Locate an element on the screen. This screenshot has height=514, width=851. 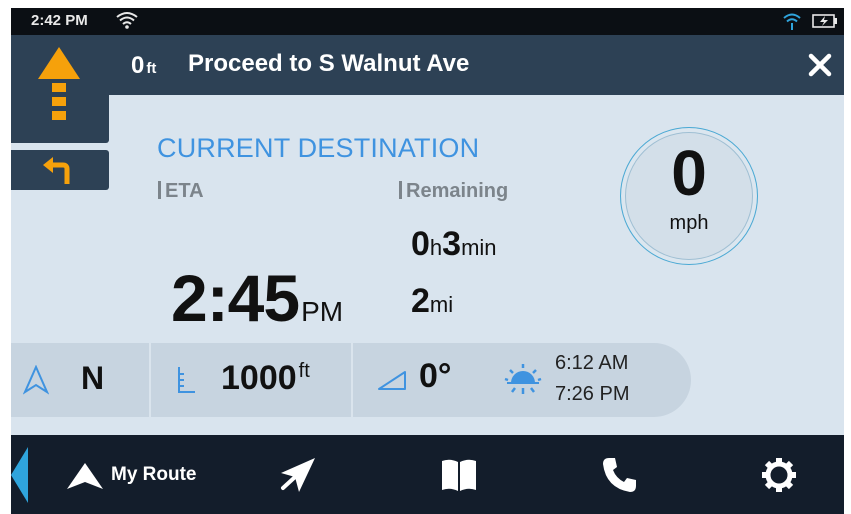
altitude-number: 1000 is located at coordinates (259, 378).